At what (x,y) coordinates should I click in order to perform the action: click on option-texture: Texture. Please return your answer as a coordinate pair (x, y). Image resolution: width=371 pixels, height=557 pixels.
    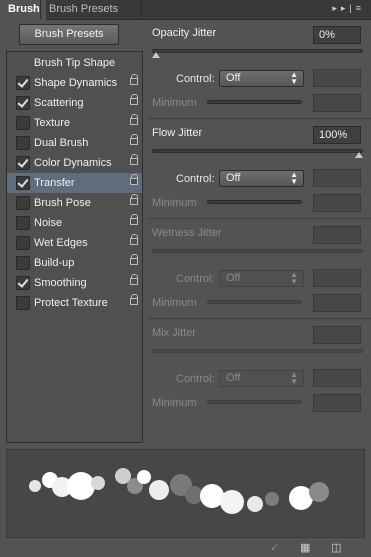
    Looking at the image, I should click on (74, 123).